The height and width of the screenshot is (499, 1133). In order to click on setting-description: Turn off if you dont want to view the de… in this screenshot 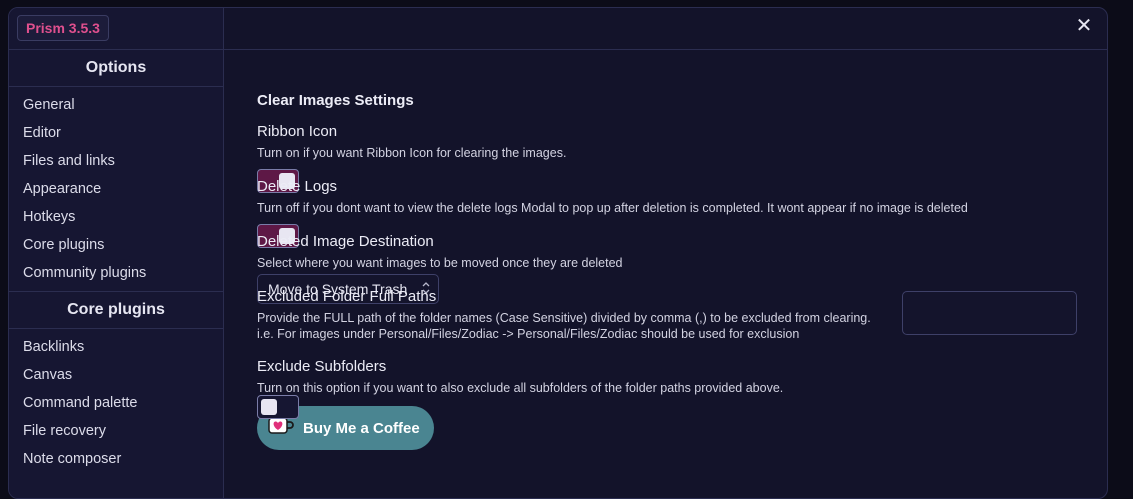, I will do `click(612, 208)`.